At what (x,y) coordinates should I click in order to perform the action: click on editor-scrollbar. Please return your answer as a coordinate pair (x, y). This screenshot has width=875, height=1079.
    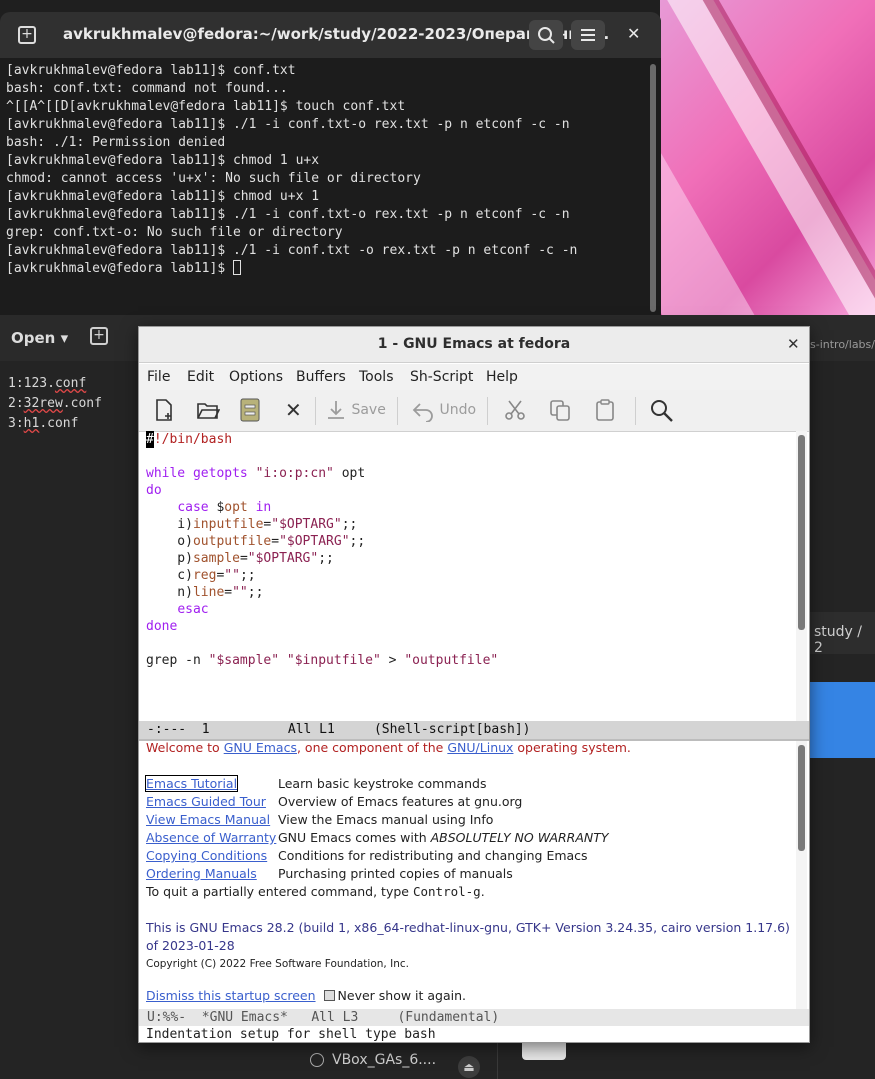
    Looking at the image, I should click on (801, 532).